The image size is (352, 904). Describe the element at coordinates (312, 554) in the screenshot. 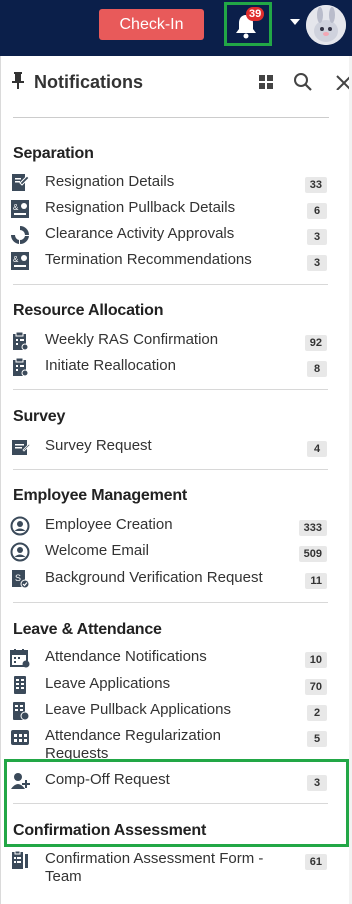

I see `count-badge: 509` at that location.